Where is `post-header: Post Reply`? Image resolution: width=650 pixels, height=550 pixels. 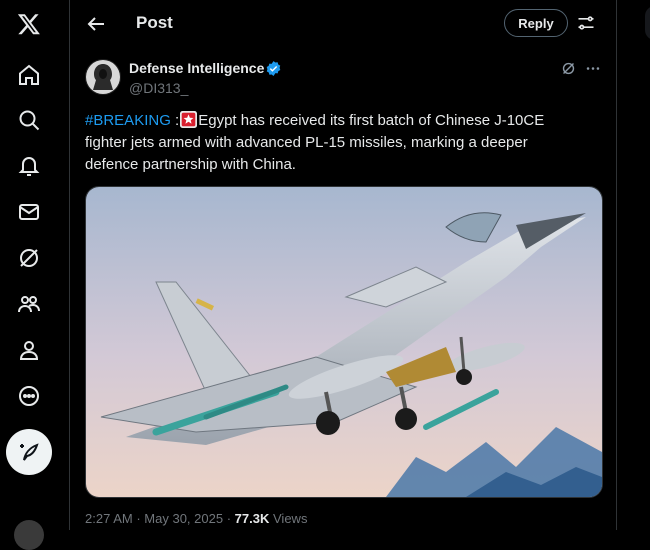 post-header: Post Reply is located at coordinates (343, 24).